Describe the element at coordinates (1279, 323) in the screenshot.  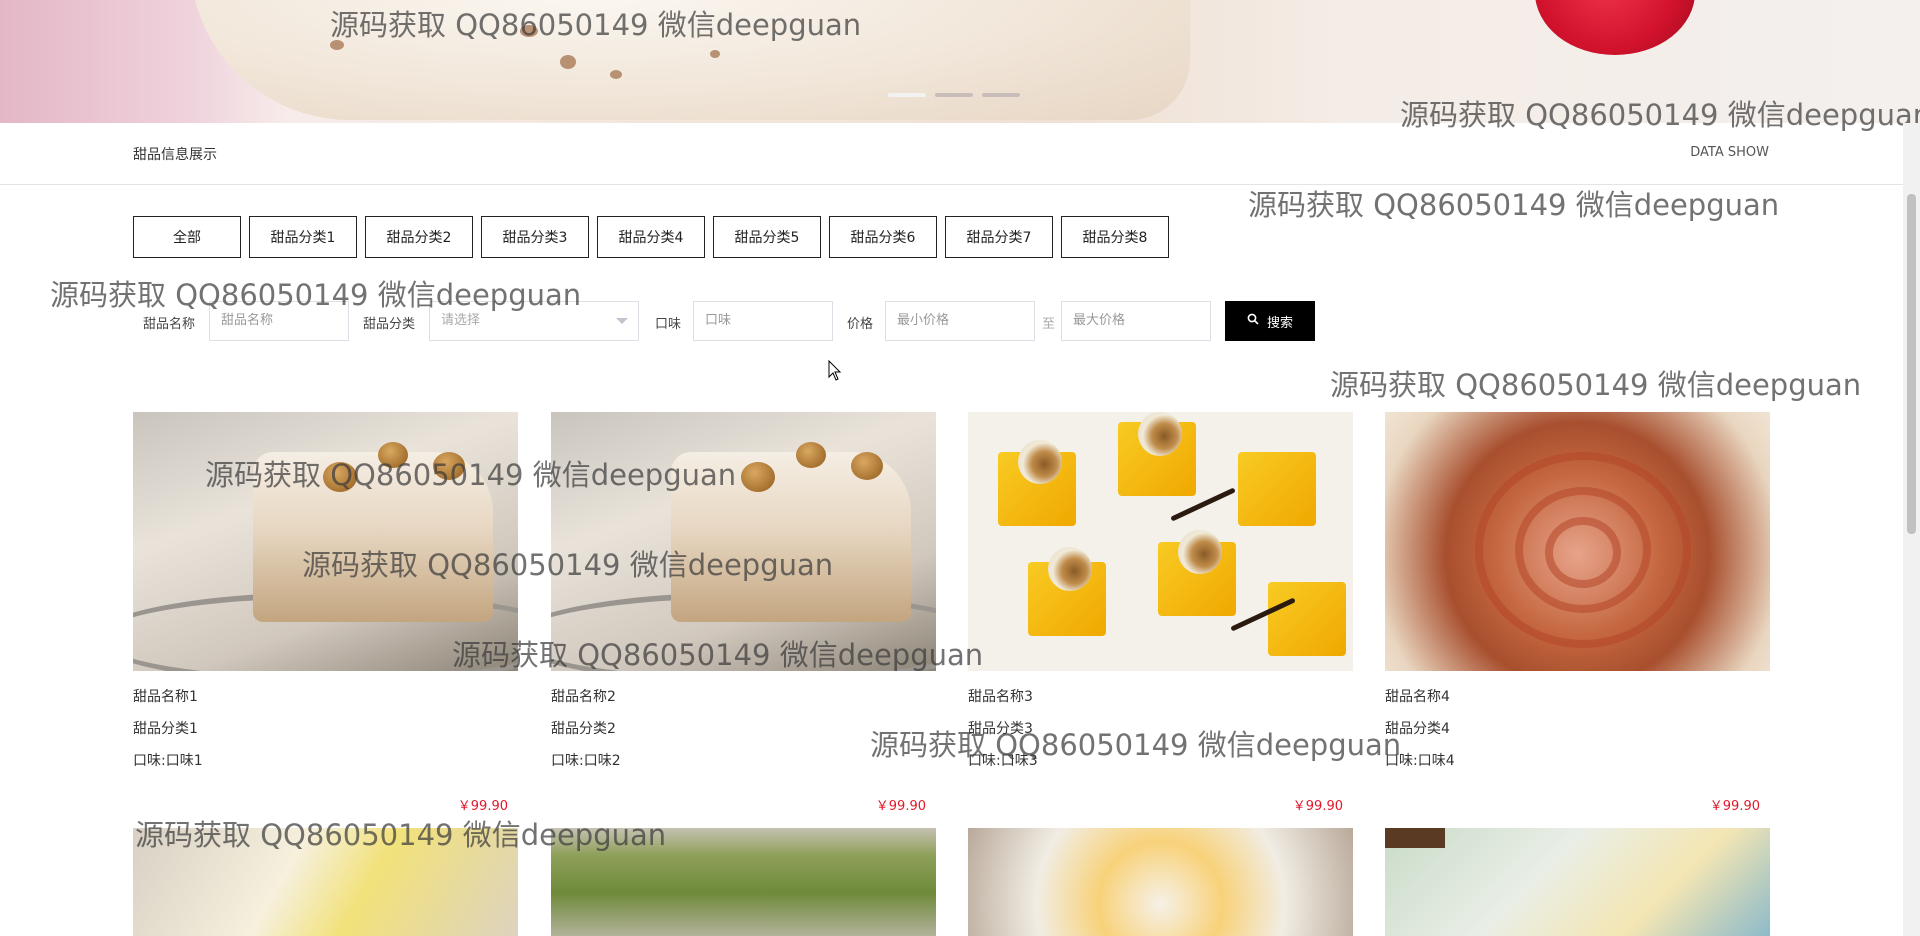
I see `search-button-label: 搜索` at that location.